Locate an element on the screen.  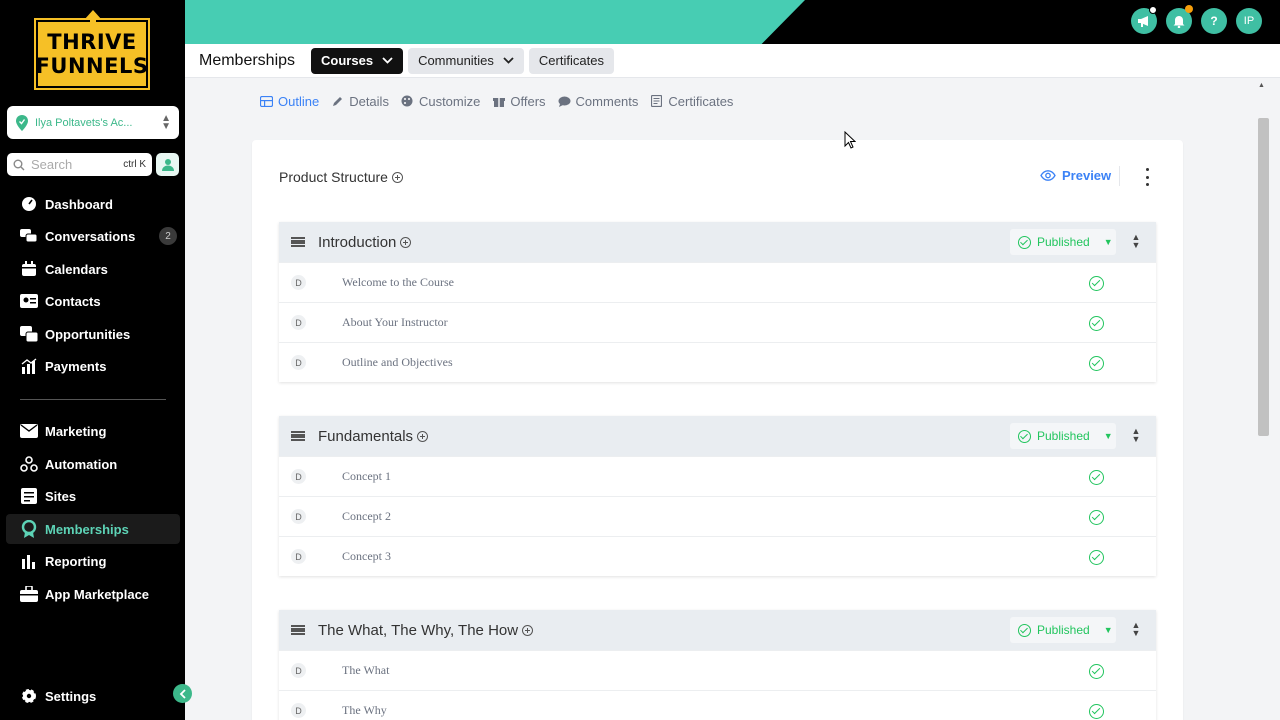
category-header: Introduction Published ▼ ▲ ▼ is located at coordinates (717, 242).